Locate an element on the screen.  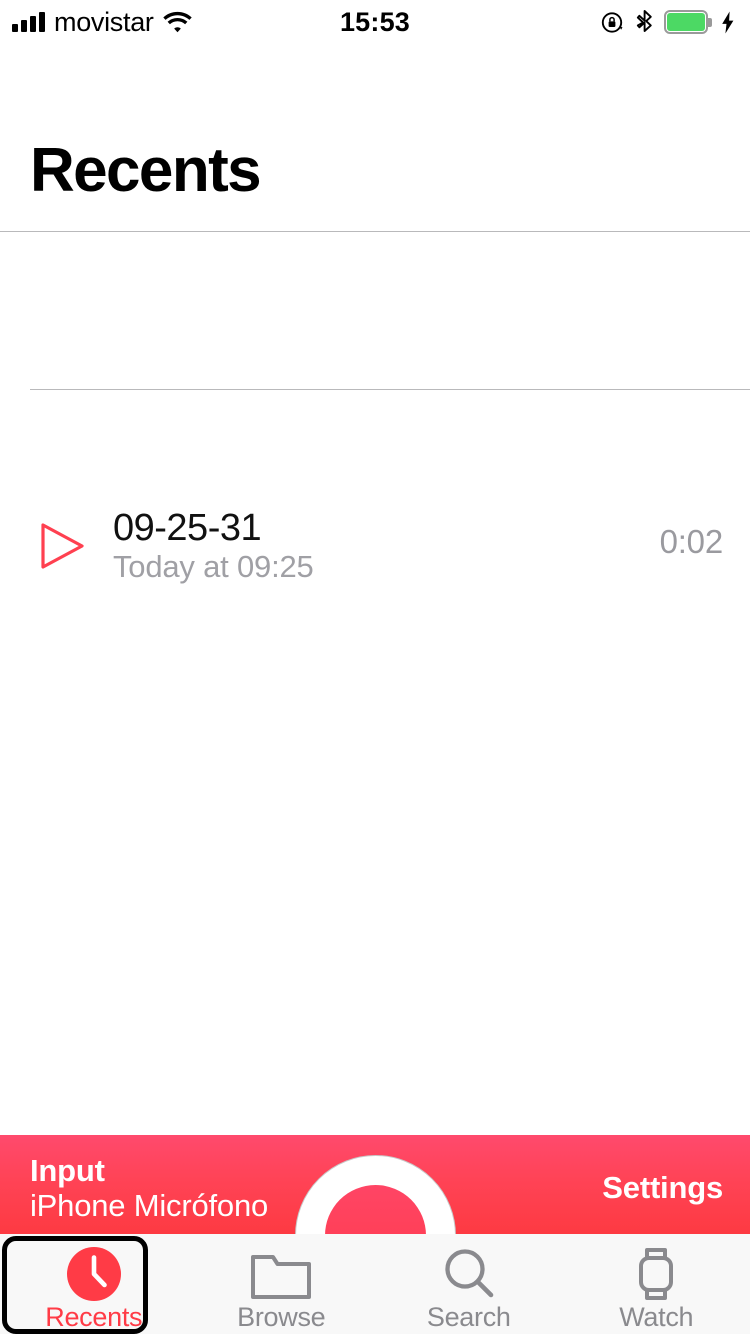
tab-browse-label: Browse is located at coordinates (281, 1317).